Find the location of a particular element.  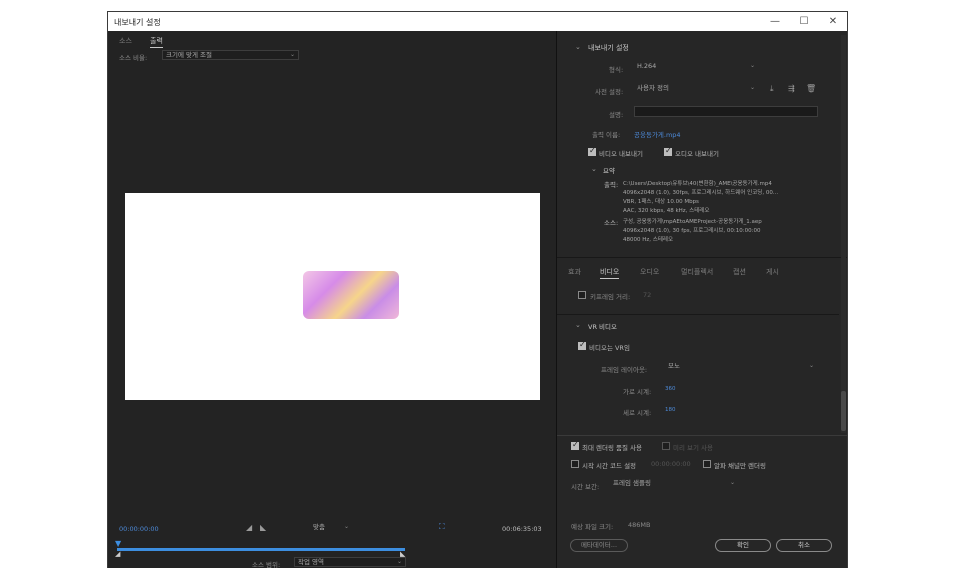

zoom-fit-value: 맞춤 is located at coordinates (319, 527).